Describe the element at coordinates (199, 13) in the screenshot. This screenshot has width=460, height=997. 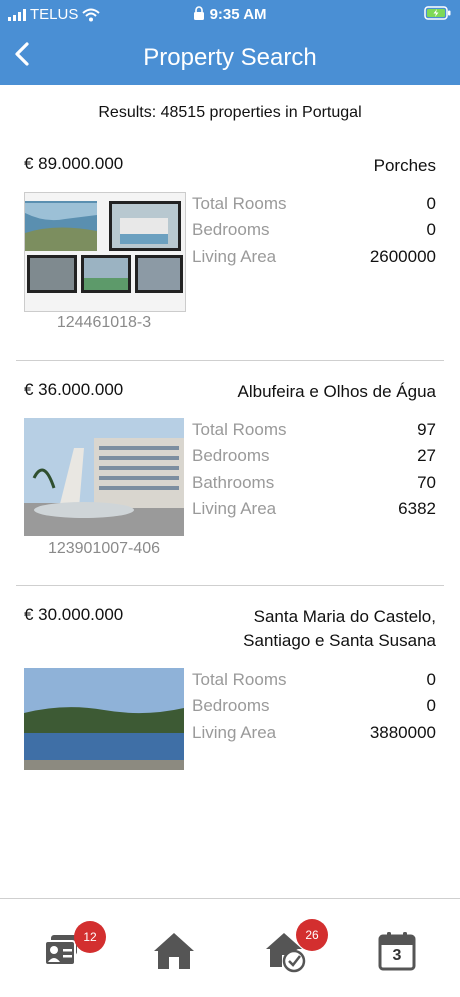
I see `lock-icon` at that location.